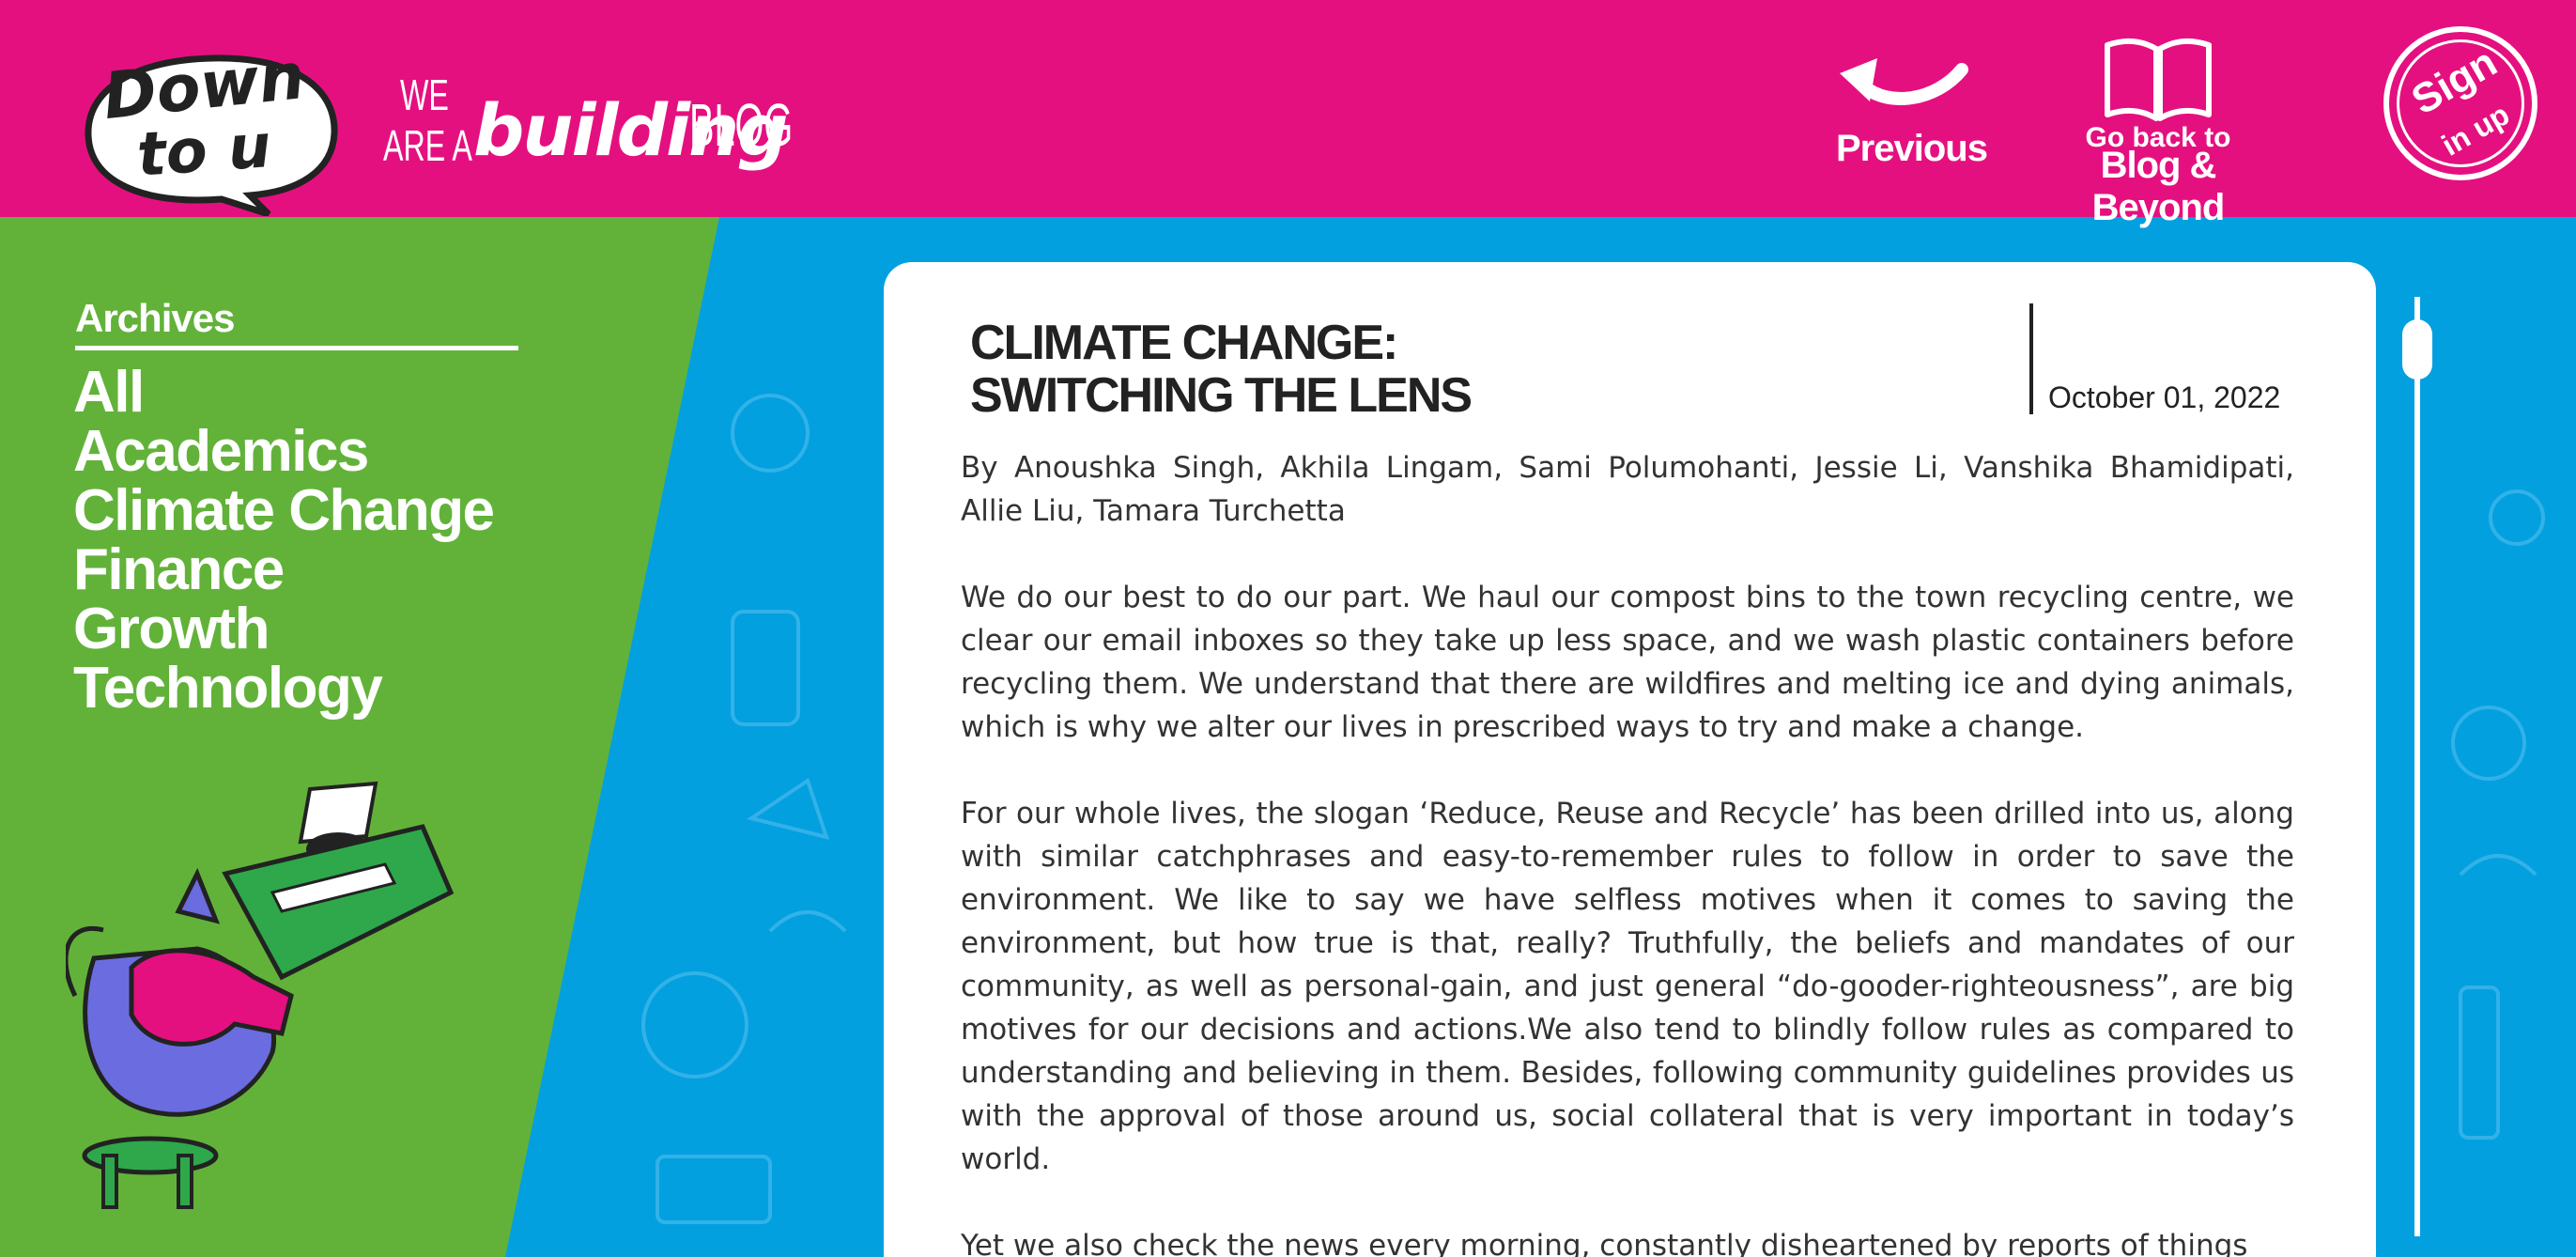 This screenshot has height=1257, width=2576. I want to click on cat-typewriter-illustration, so click(260, 995).